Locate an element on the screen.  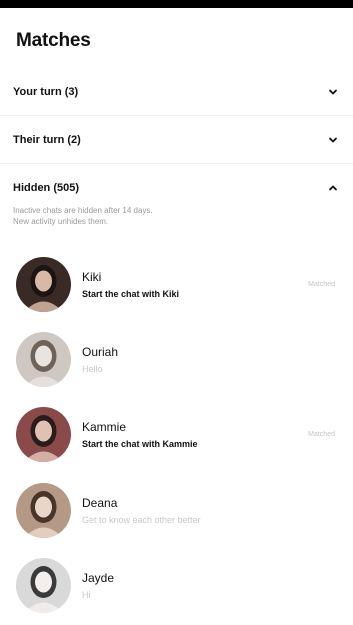
match-row-kiki: Kiki Start the chat with Kiki Matched is located at coordinates (176, 284).